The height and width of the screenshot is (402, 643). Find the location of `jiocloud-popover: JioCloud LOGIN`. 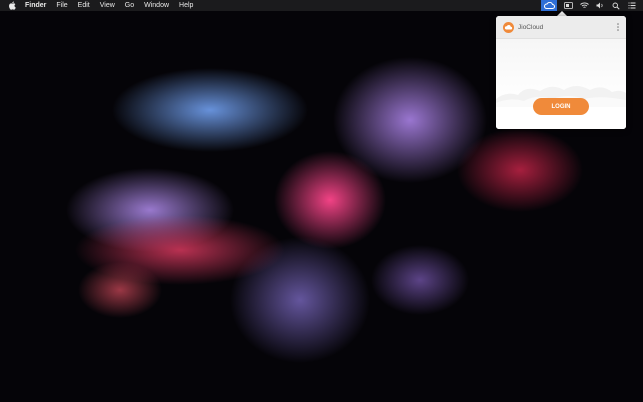

jiocloud-popover: JioCloud LOGIN is located at coordinates (561, 72).